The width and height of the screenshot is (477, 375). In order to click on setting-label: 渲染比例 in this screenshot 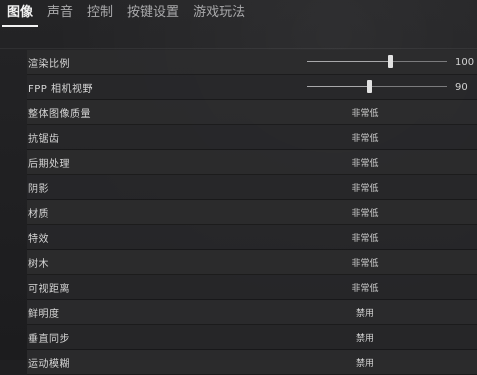, I will do `click(49, 64)`.